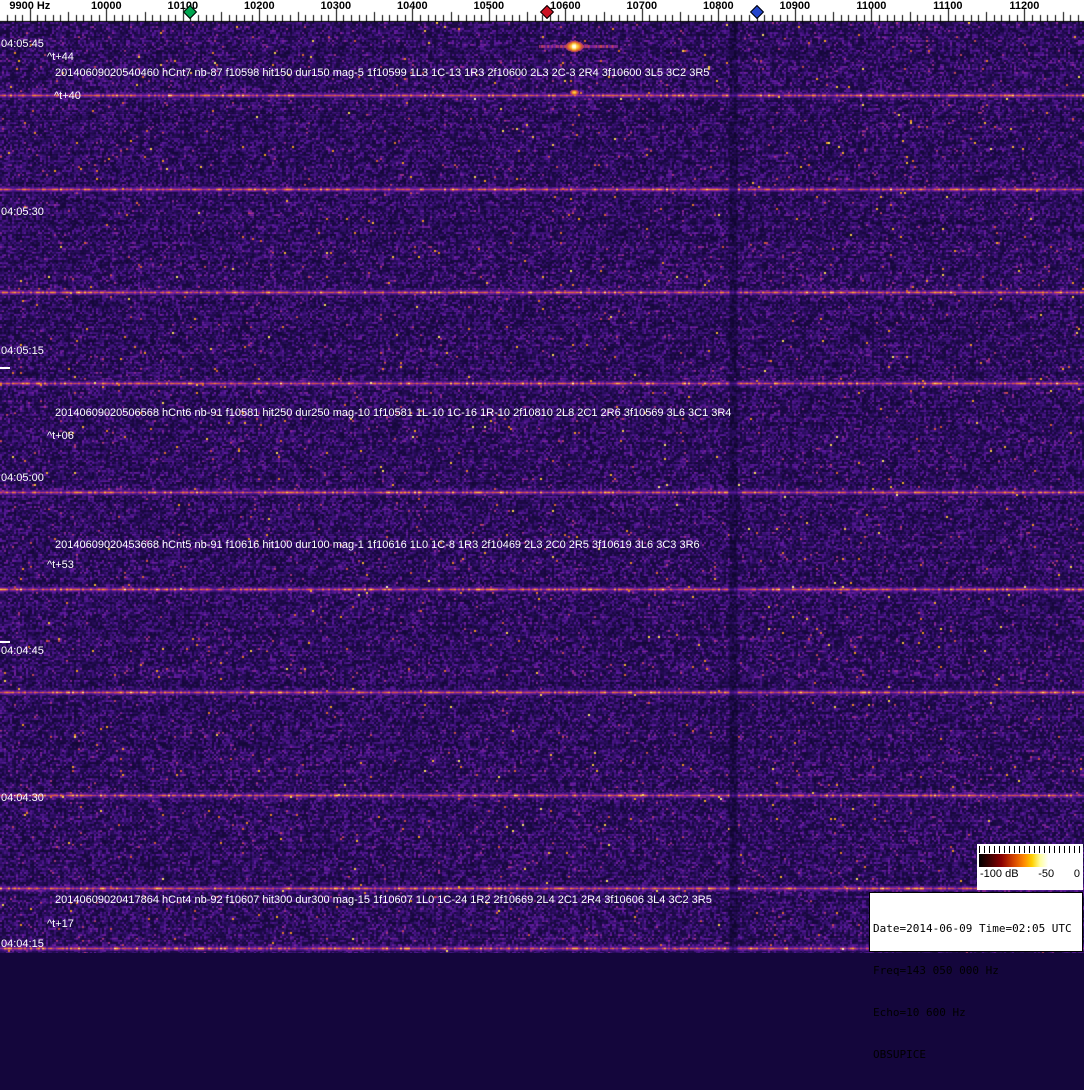  What do you see at coordinates (22, 44) in the screenshot?
I see `time-label: 04:05:45` at bounding box center [22, 44].